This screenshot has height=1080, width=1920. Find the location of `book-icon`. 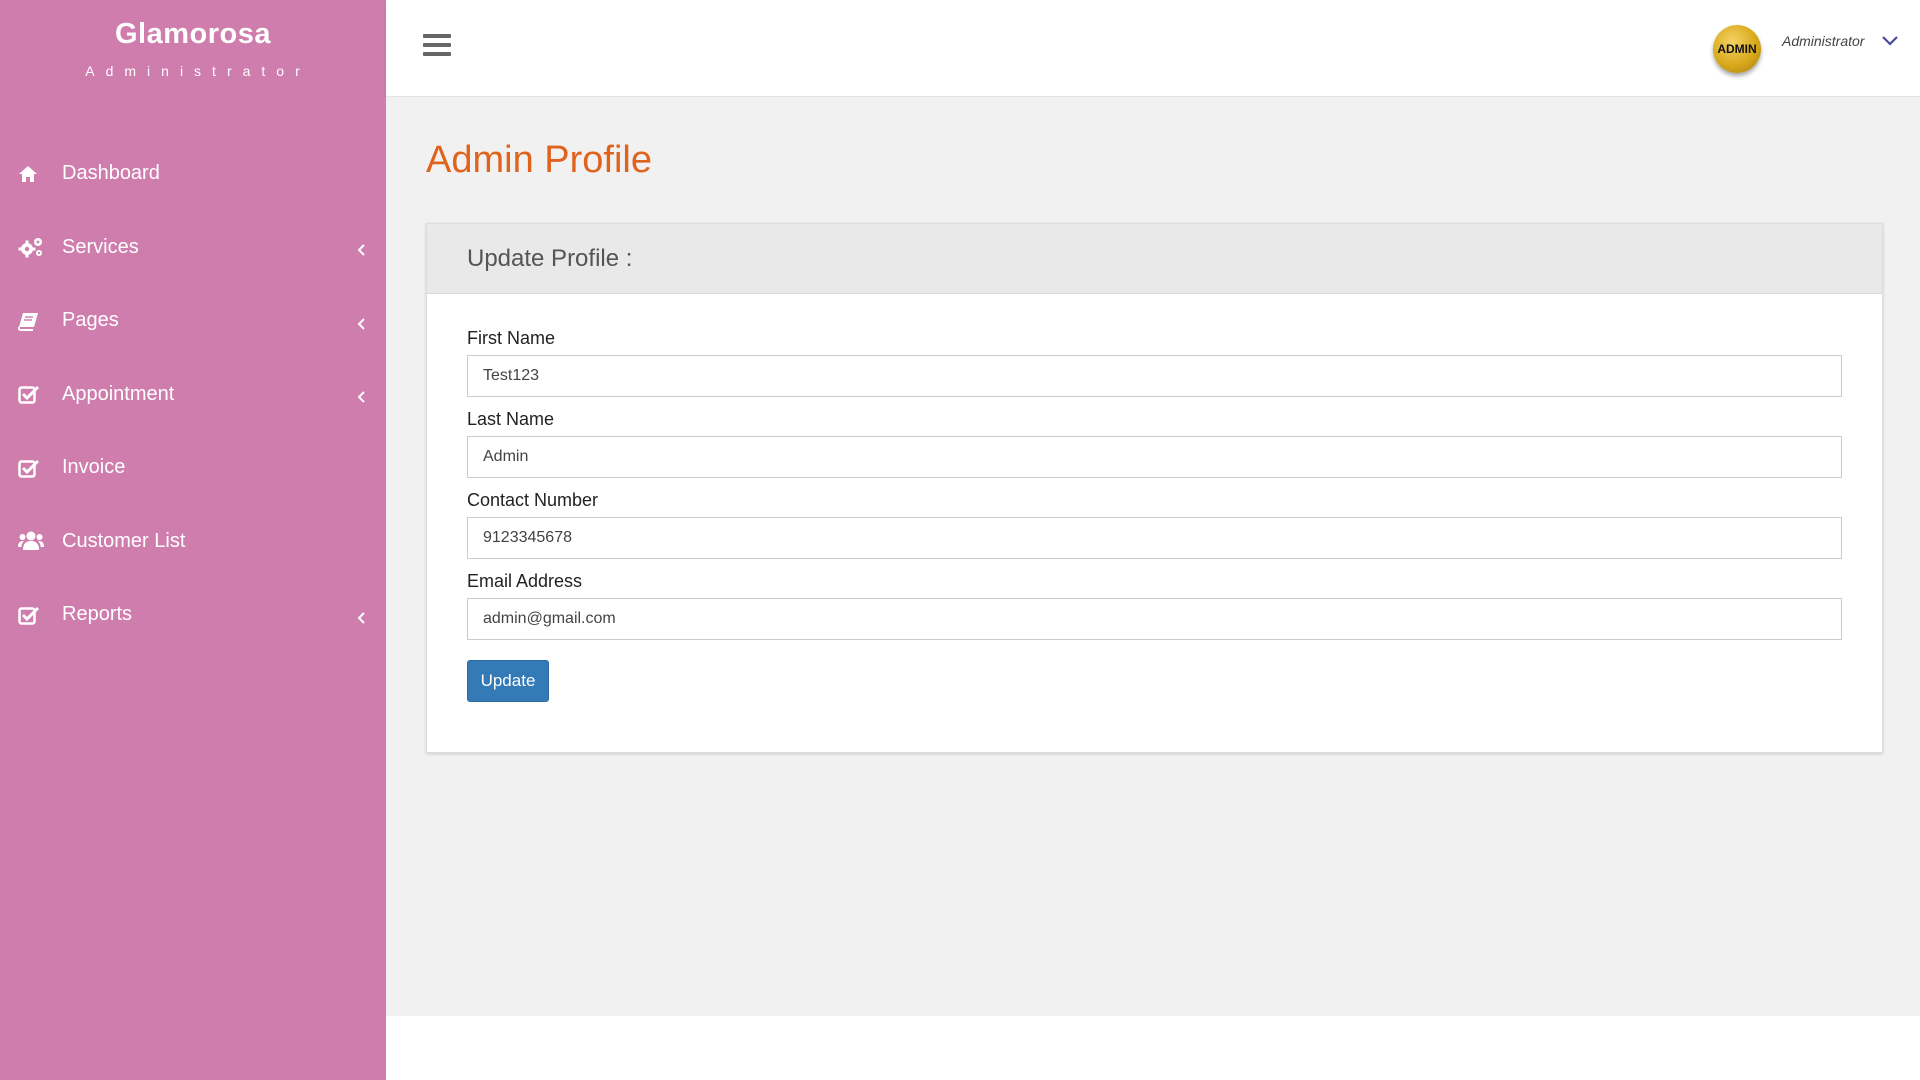

book-icon is located at coordinates (31, 321).